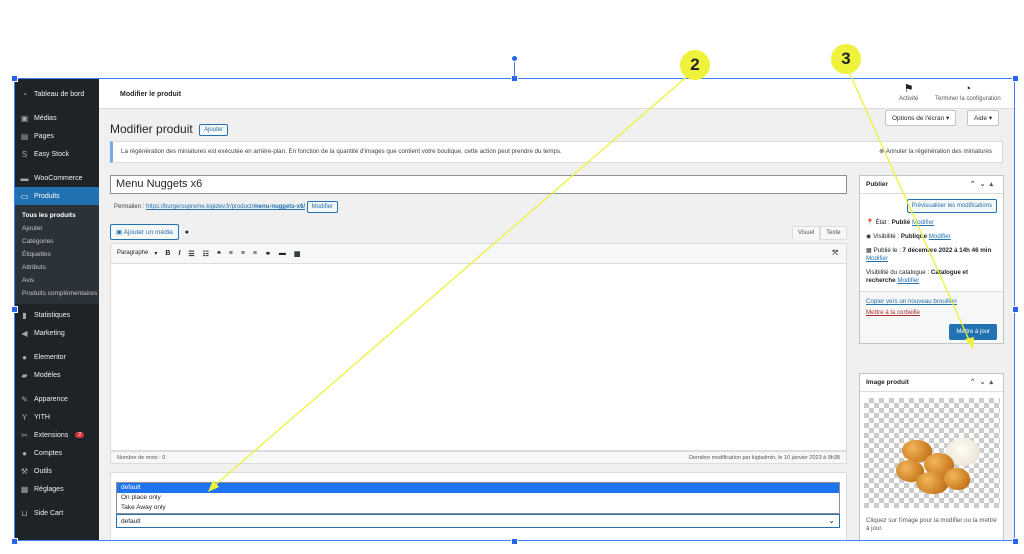  I want to click on annotation-marker-2: 2, so click(695, 65).